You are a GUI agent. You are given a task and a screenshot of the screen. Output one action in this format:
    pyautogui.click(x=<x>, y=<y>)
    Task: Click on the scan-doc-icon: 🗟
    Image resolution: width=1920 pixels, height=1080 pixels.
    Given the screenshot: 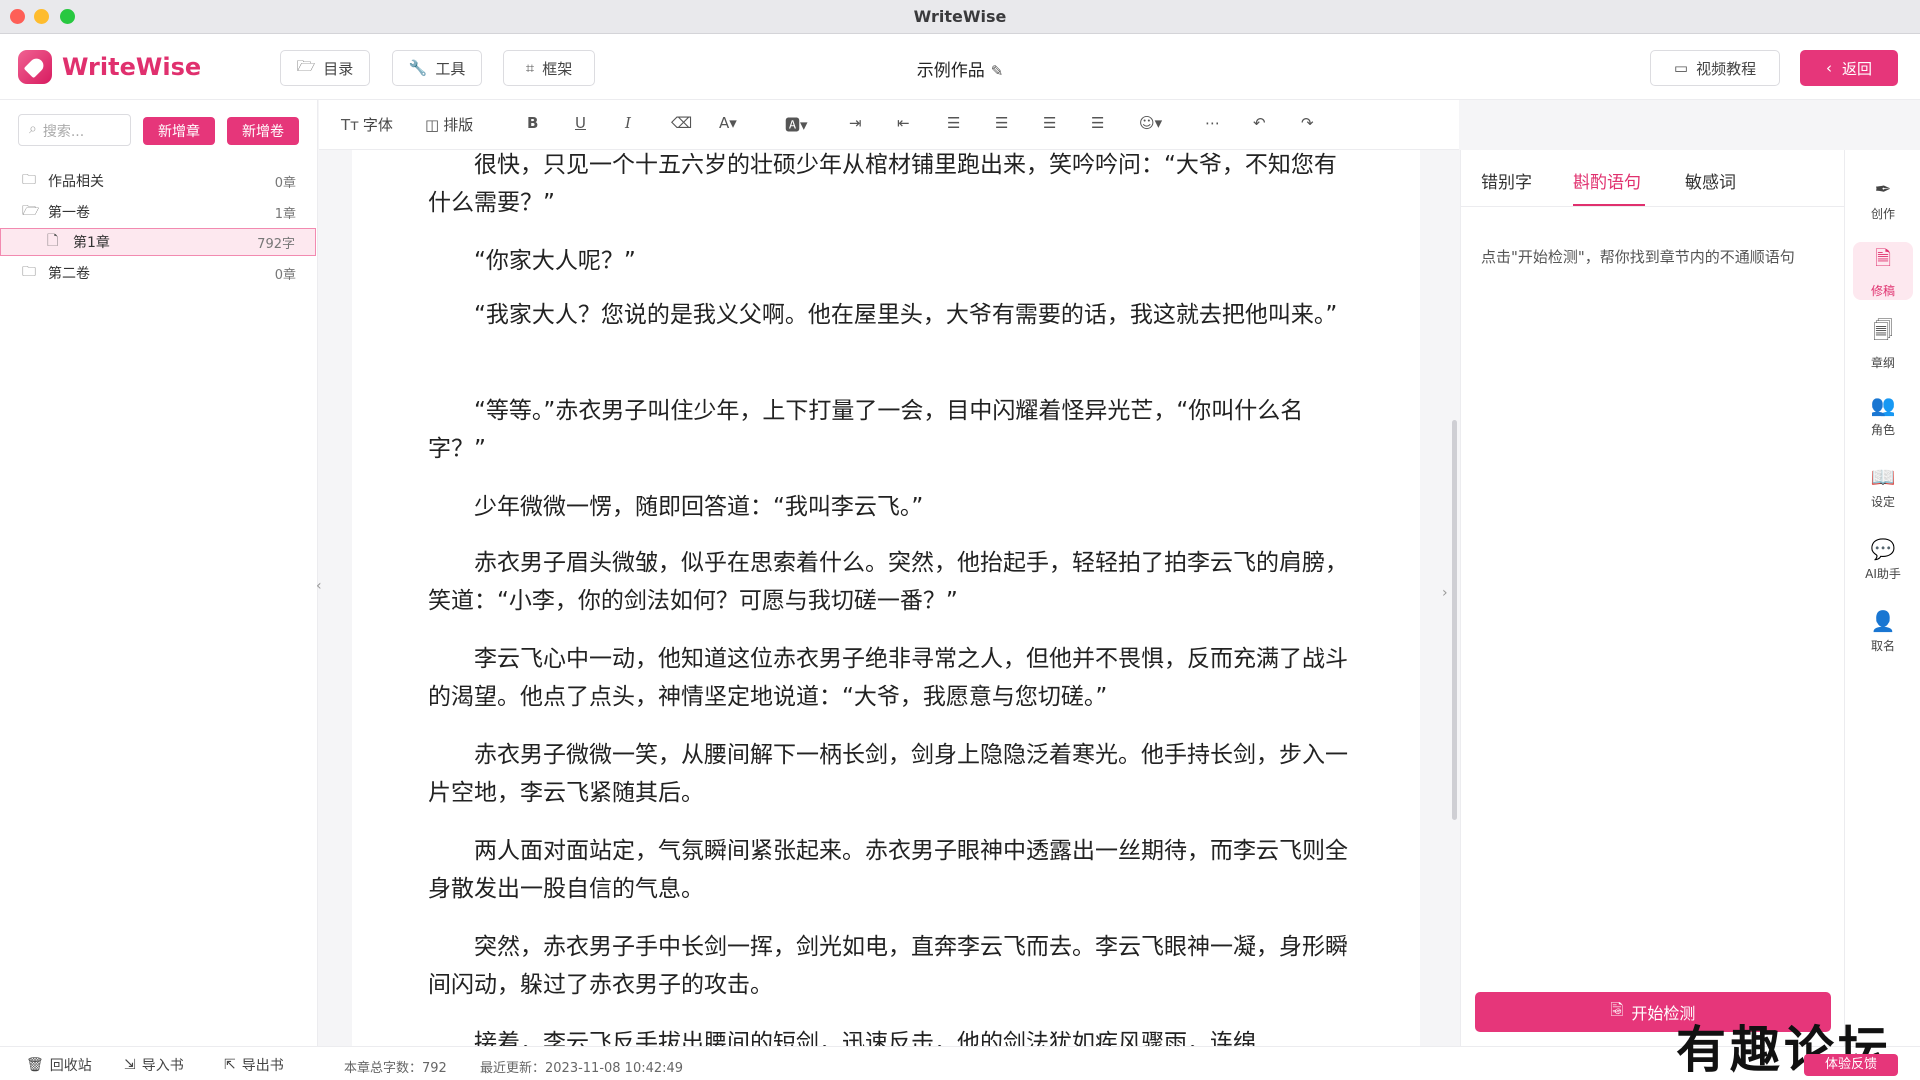 What is the action you would take?
    pyautogui.click(x=1617, y=1009)
    